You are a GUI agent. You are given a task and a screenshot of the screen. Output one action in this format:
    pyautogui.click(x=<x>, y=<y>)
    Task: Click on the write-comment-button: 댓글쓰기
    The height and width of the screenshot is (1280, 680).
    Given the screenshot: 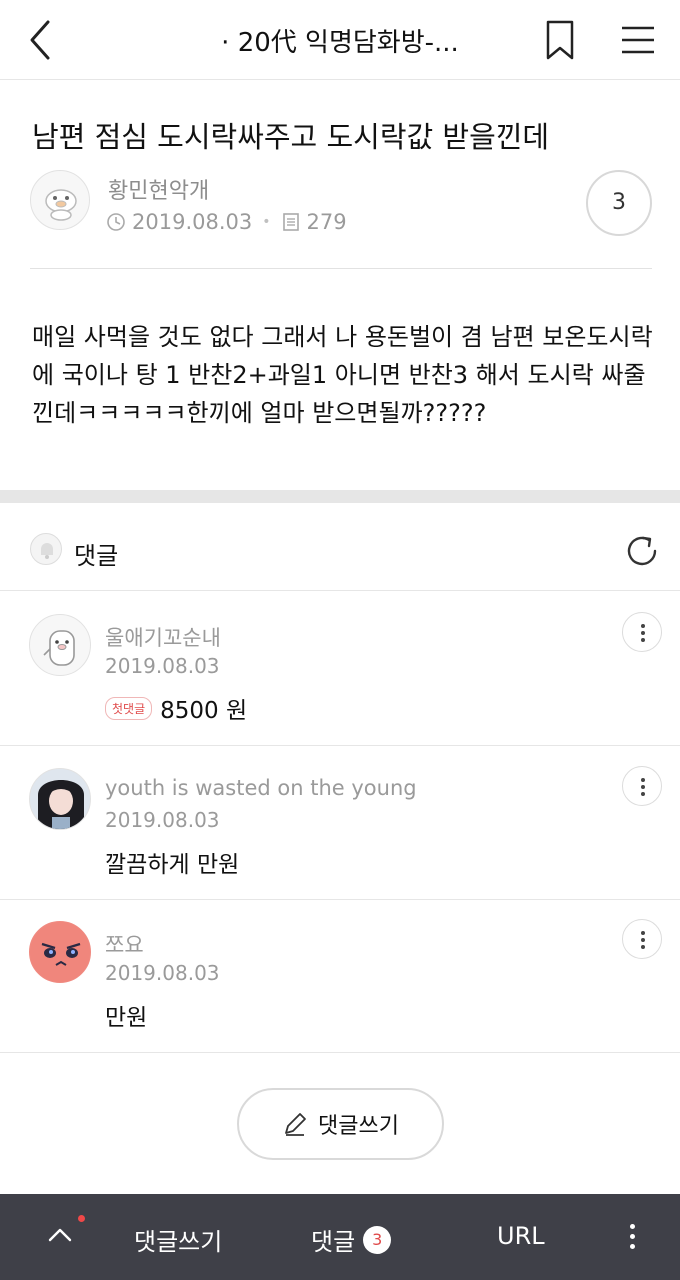 What is the action you would take?
    pyautogui.click(x=340, y=1124)
    